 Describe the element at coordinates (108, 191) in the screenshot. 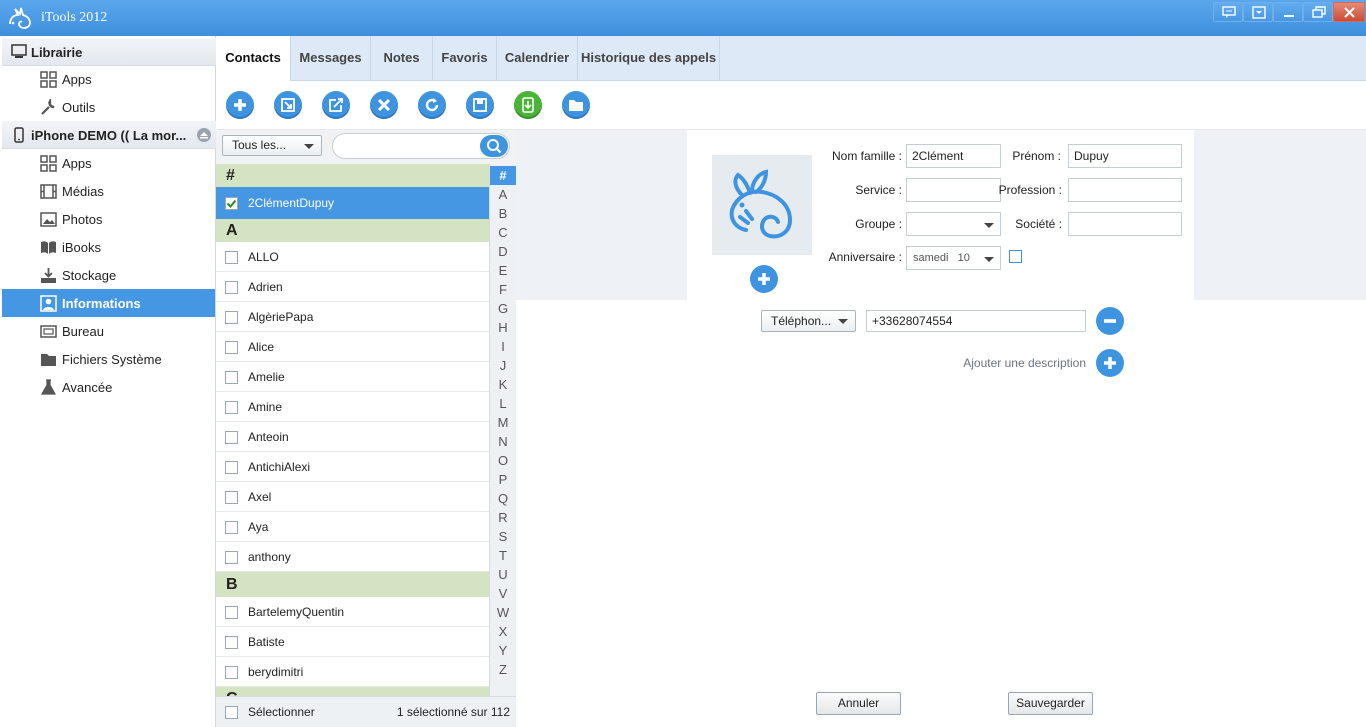

I see `sidebar-item-medias: Médias` at that location.